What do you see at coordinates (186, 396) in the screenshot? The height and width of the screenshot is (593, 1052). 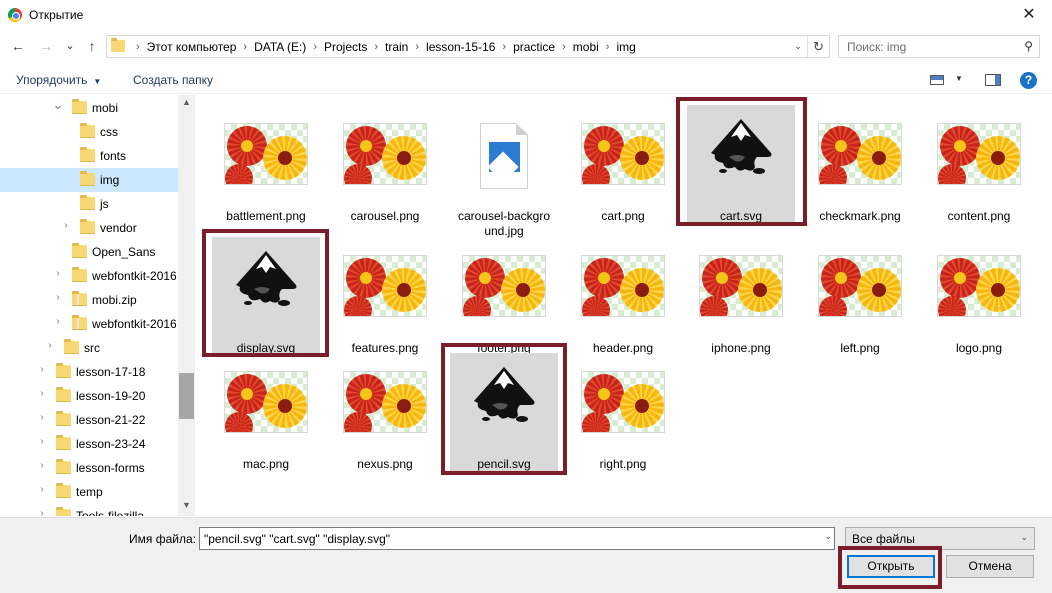 I see `scrollbar-thumb` at bounding box center [186, 396].